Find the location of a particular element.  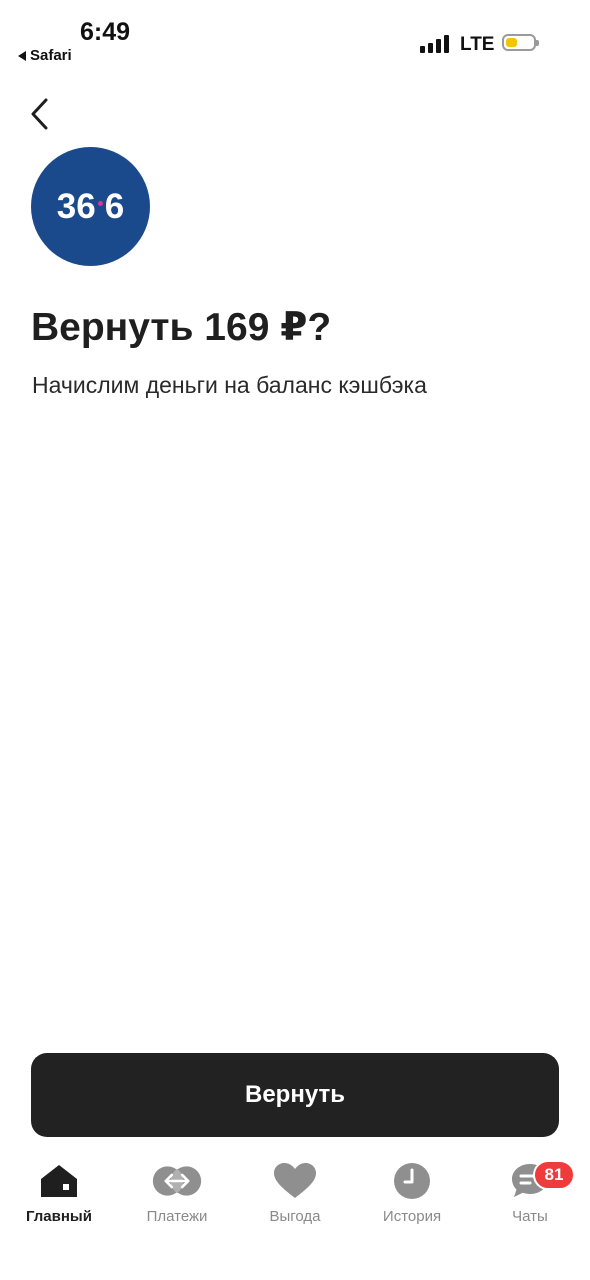

signal-icon is located at coordinates (434, 44).